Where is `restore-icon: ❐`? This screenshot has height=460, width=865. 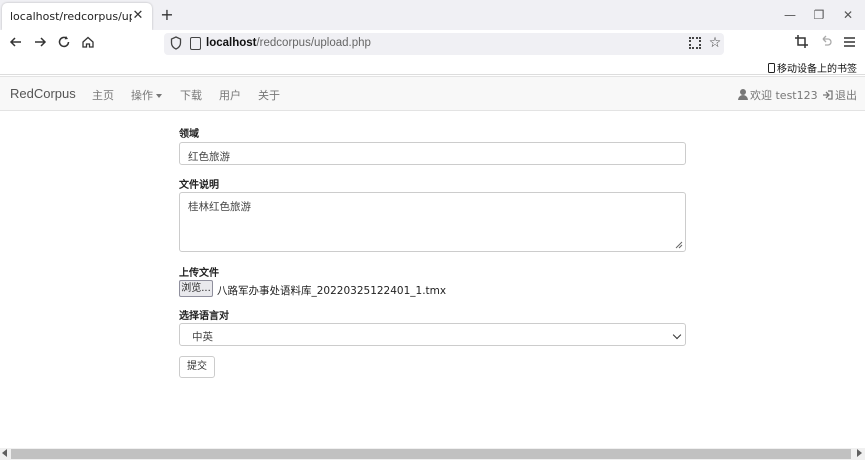
restore-icon: ❐ is located at coordinates (819, 15).